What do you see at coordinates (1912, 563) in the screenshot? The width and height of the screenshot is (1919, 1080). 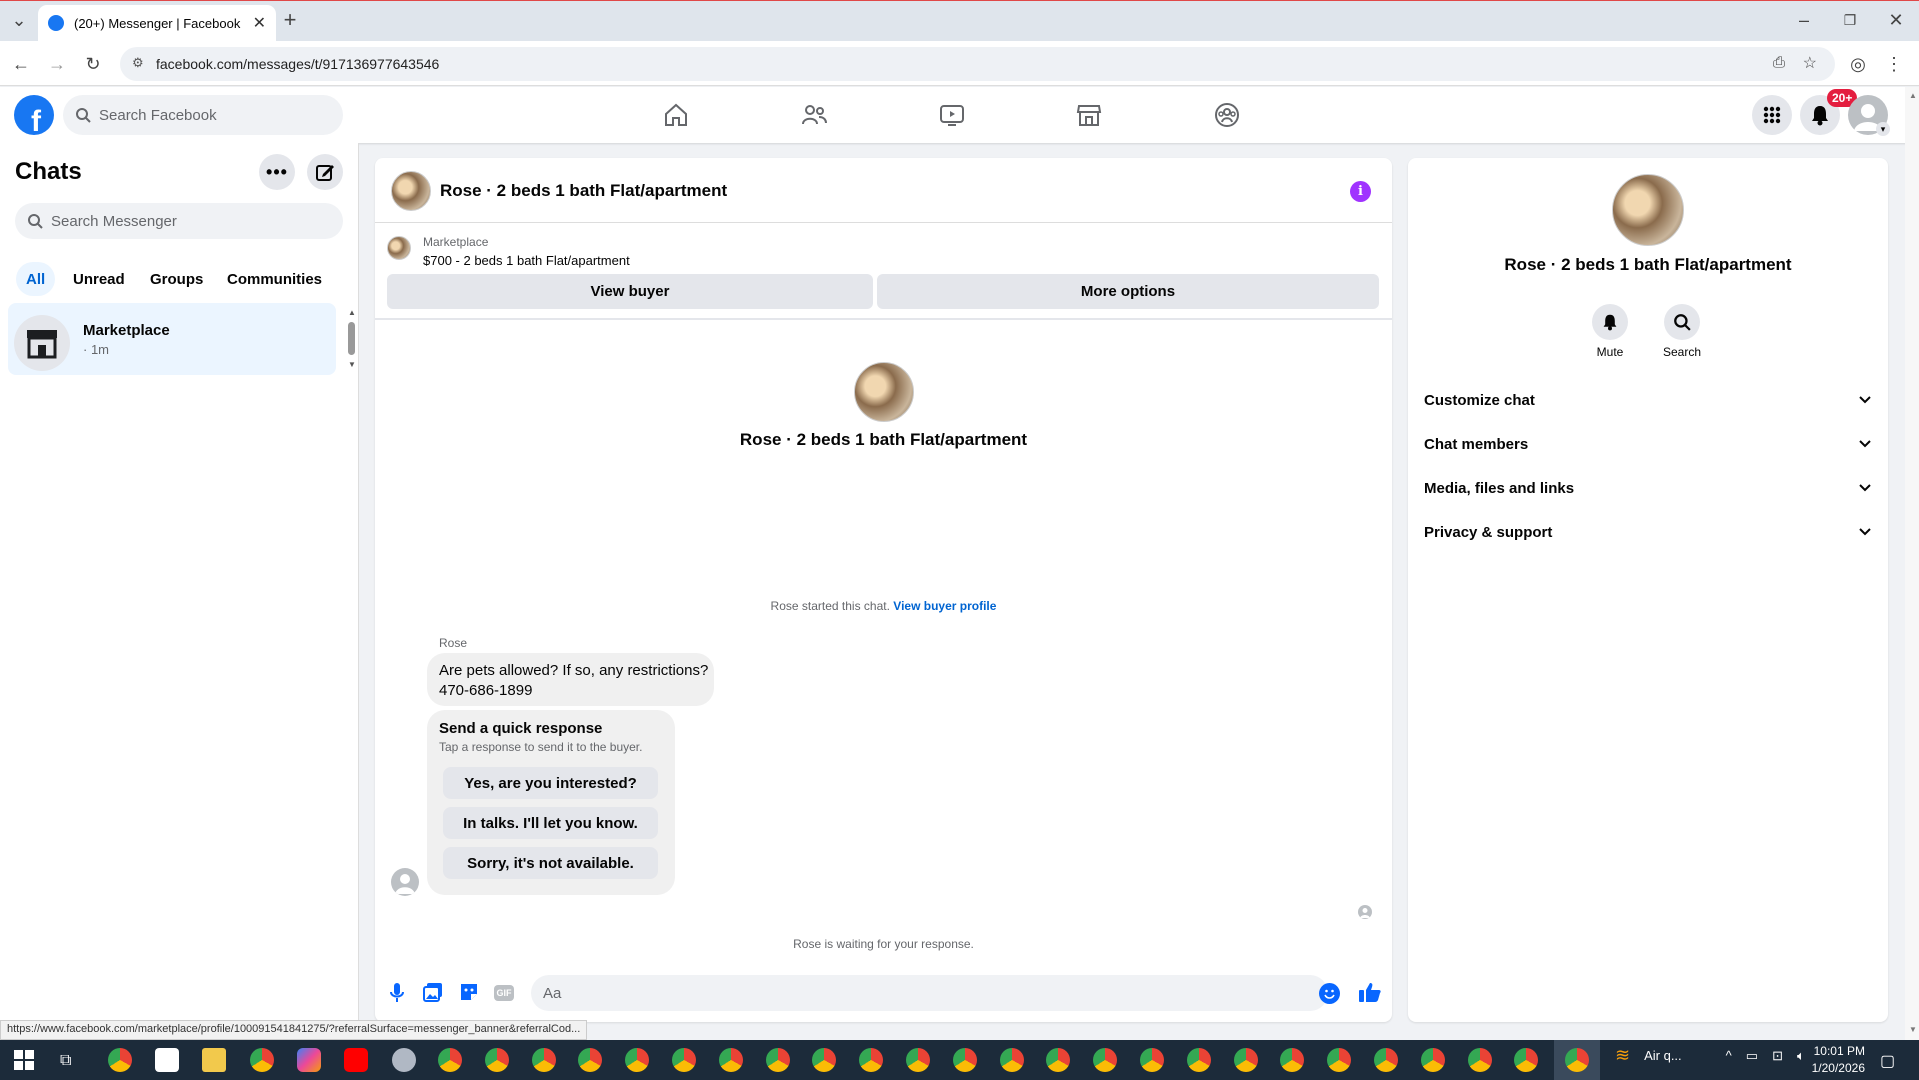 I see `page-scrollbar: ▲ ▼` at bounding box center [1912, 563].